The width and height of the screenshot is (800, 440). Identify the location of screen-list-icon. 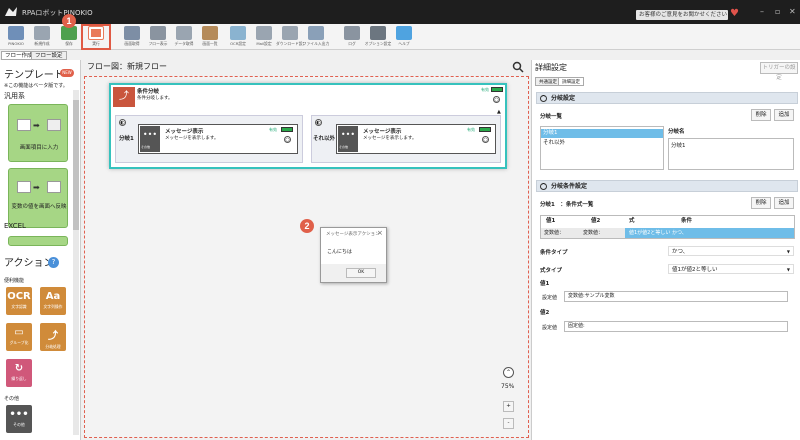
(210, 33).